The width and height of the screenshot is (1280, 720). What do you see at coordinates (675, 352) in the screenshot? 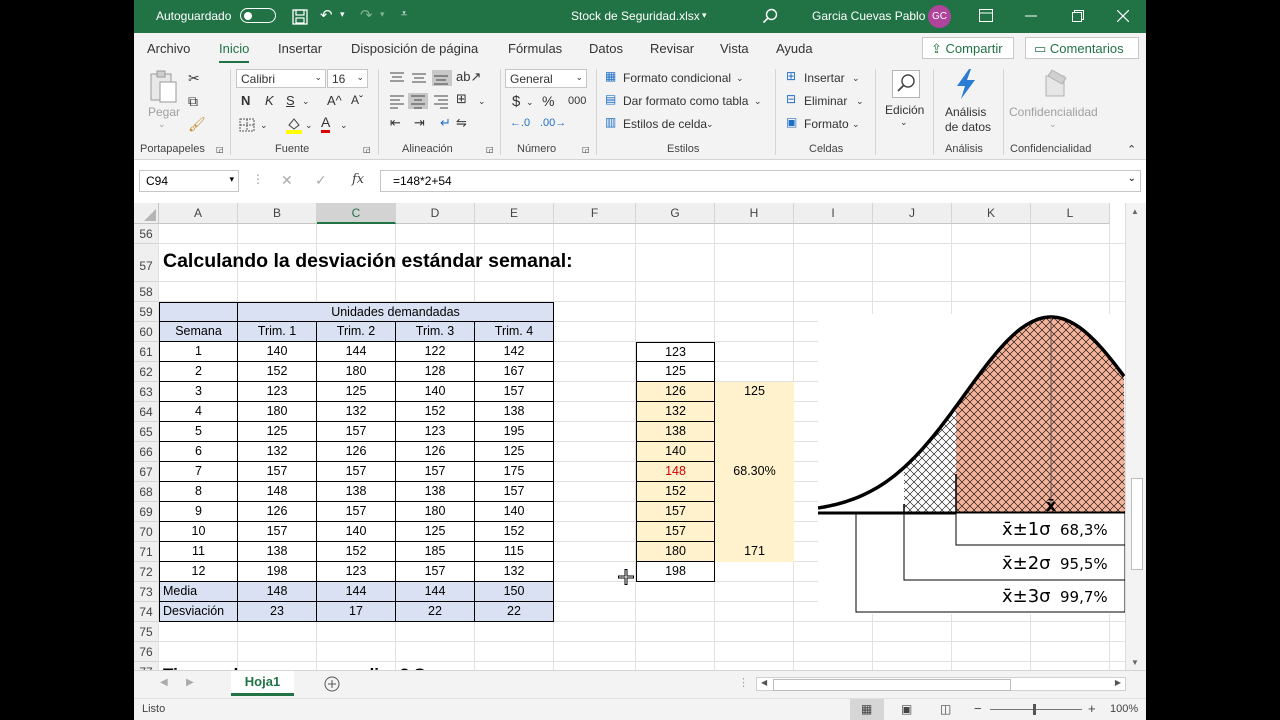
I see `sorted-value: 123` at bounding box center [675, 352].